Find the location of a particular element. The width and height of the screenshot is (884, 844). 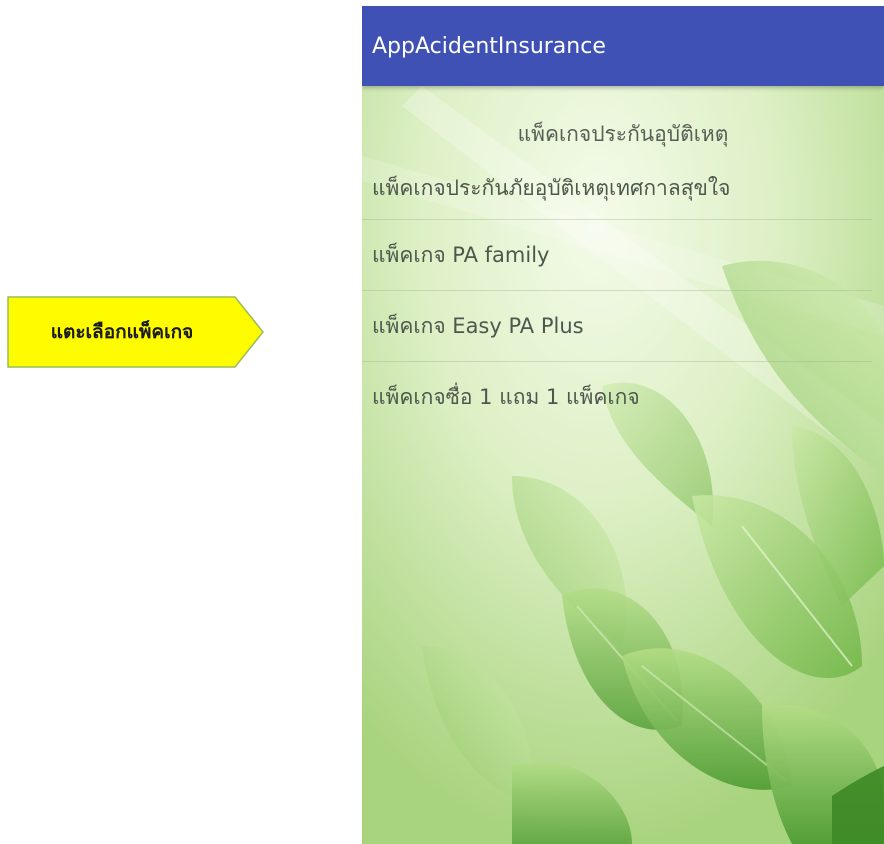

app-title: AppAcidentInsurance is located at coordinates (489, 46).